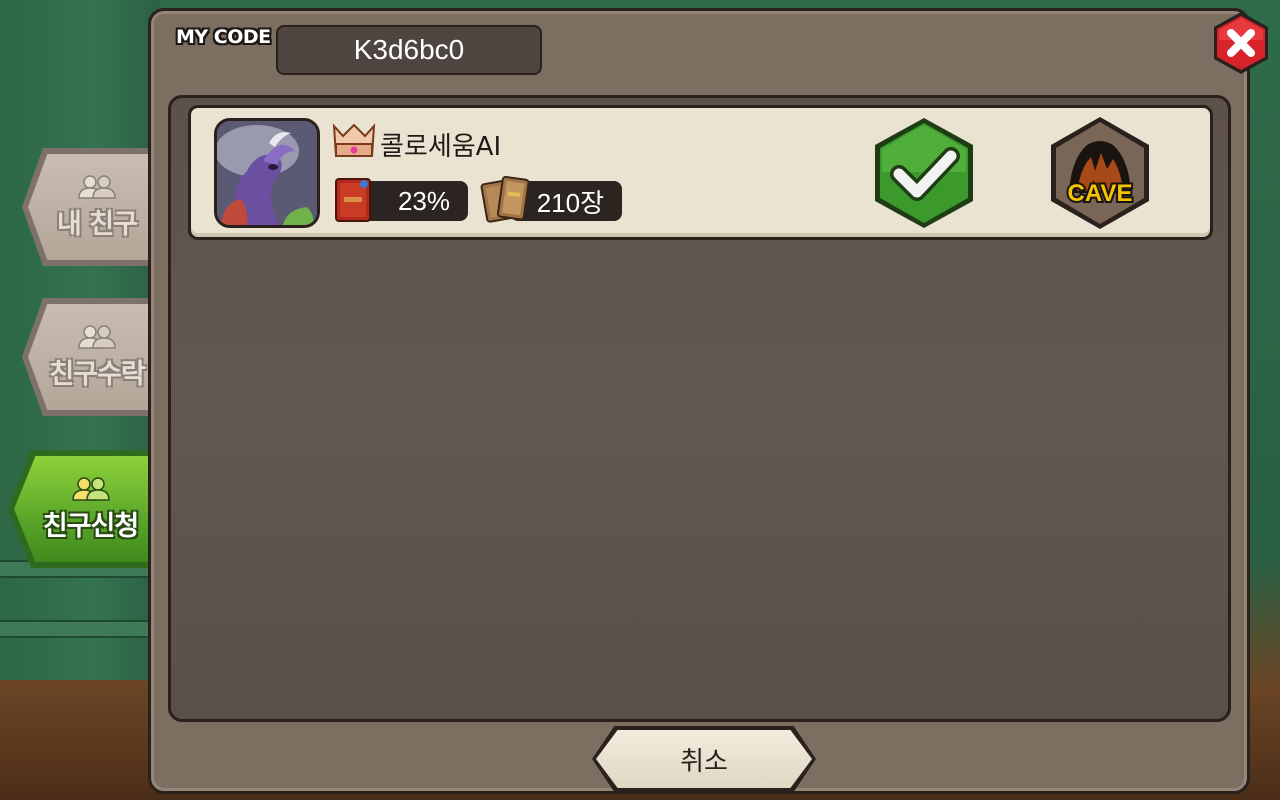  Describe the element at coordinates (90, 526) in the screenshot. I see `tab-label: 친구신청` at that location.